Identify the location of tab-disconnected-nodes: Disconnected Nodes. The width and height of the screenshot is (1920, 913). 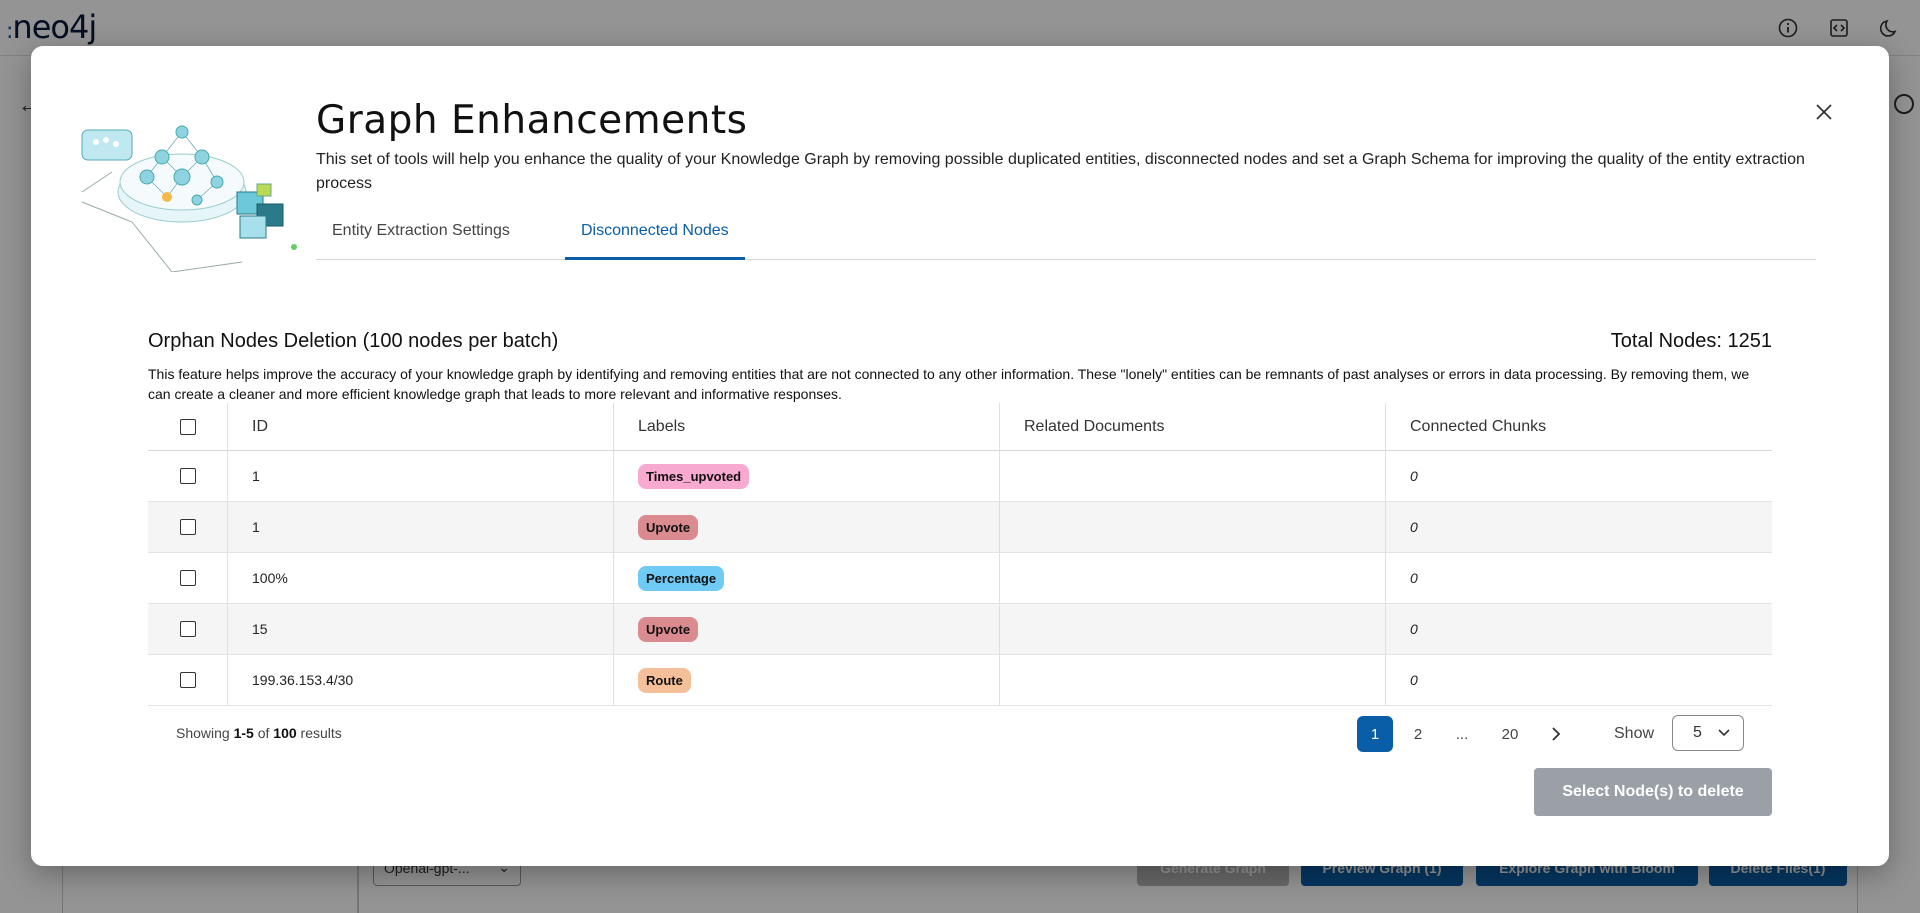
(655, 237).